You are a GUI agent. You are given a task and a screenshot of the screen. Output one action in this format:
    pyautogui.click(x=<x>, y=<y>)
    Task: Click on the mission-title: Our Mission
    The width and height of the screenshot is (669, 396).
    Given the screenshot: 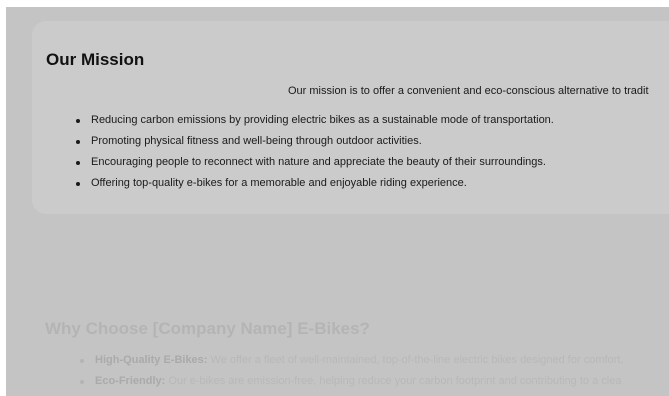 What is the action you would take?
    pyautogui.click(x=95, y=59)
    